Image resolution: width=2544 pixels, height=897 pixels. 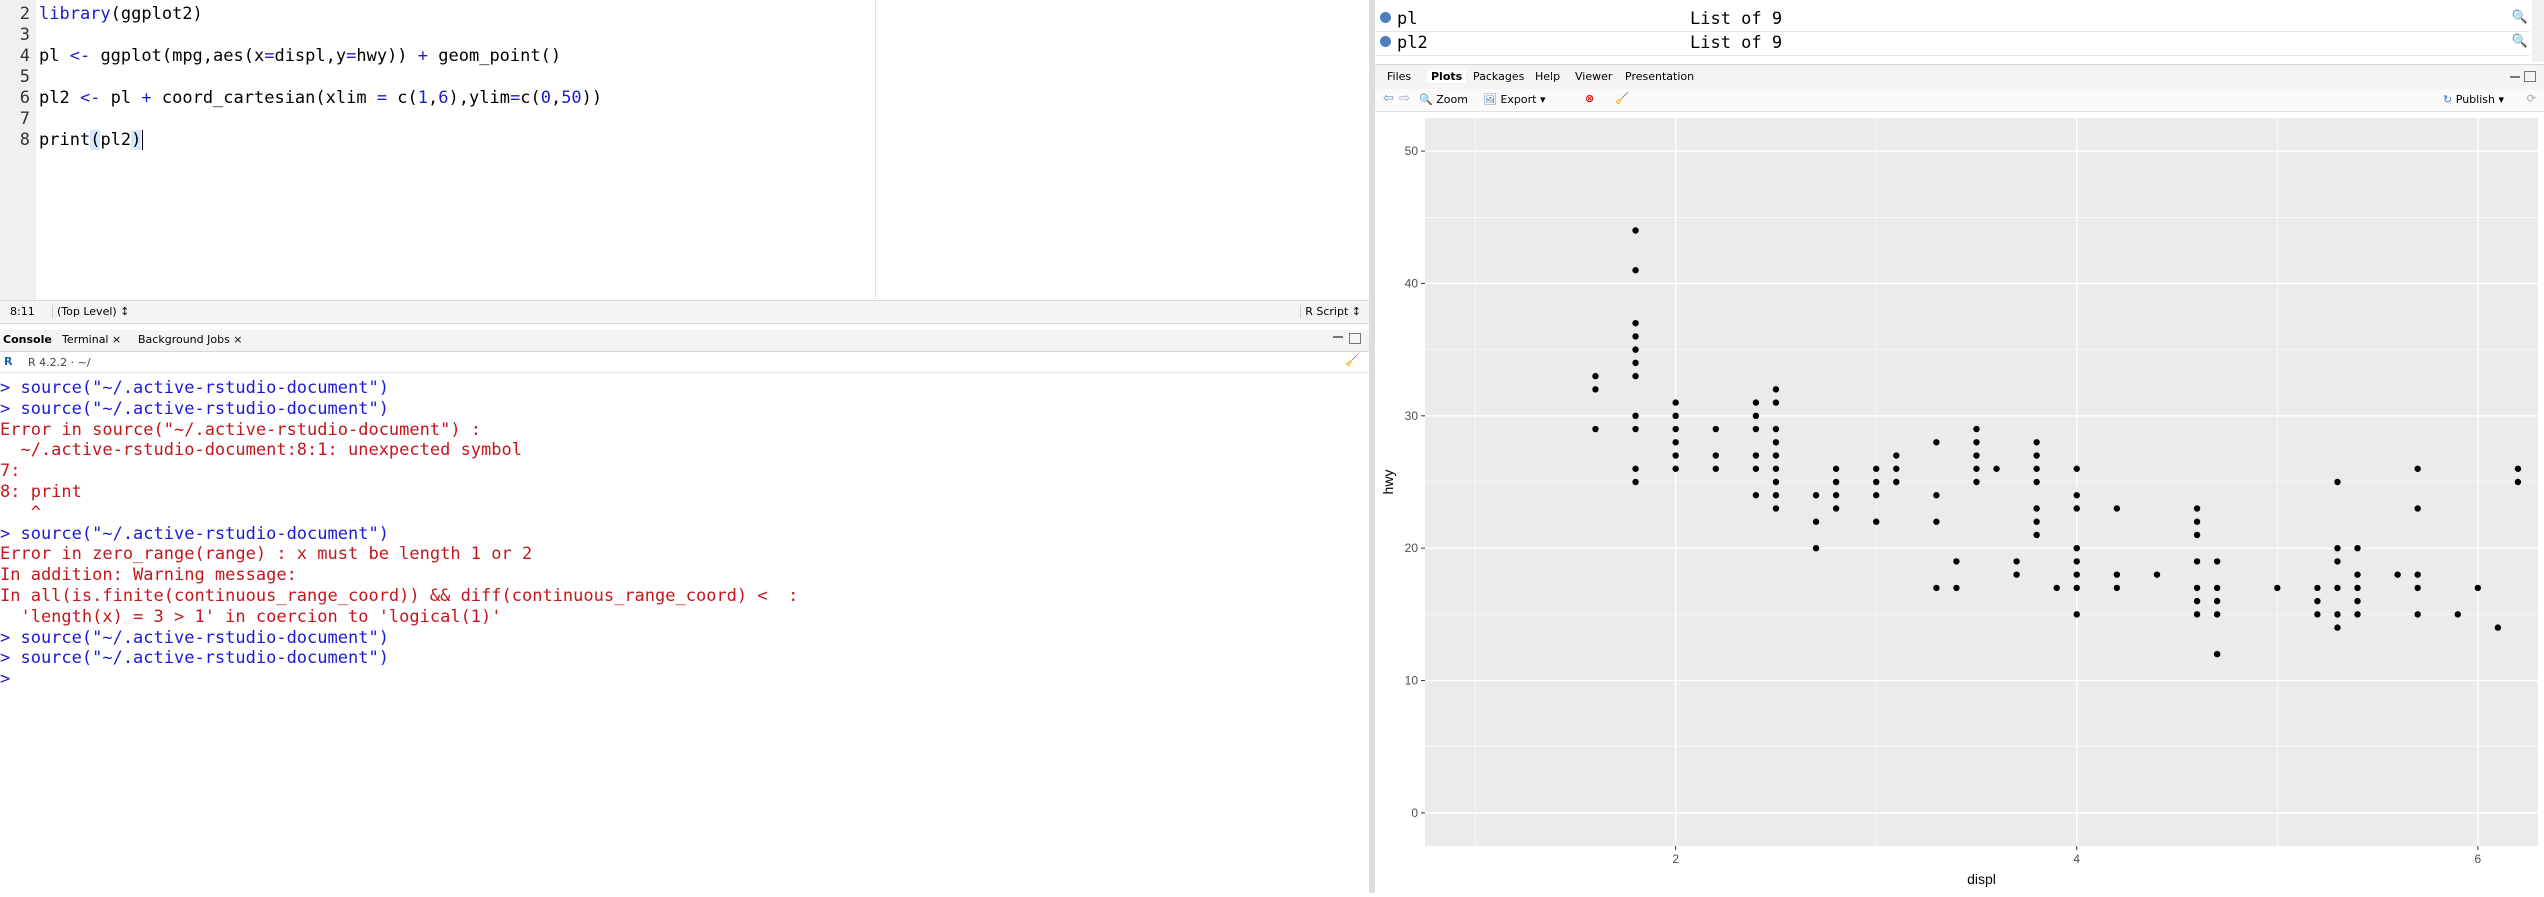 What do you see at coordinates (24, 77) in the screenshot?
I see `line-number: 5` at bounding box center [24, 77].